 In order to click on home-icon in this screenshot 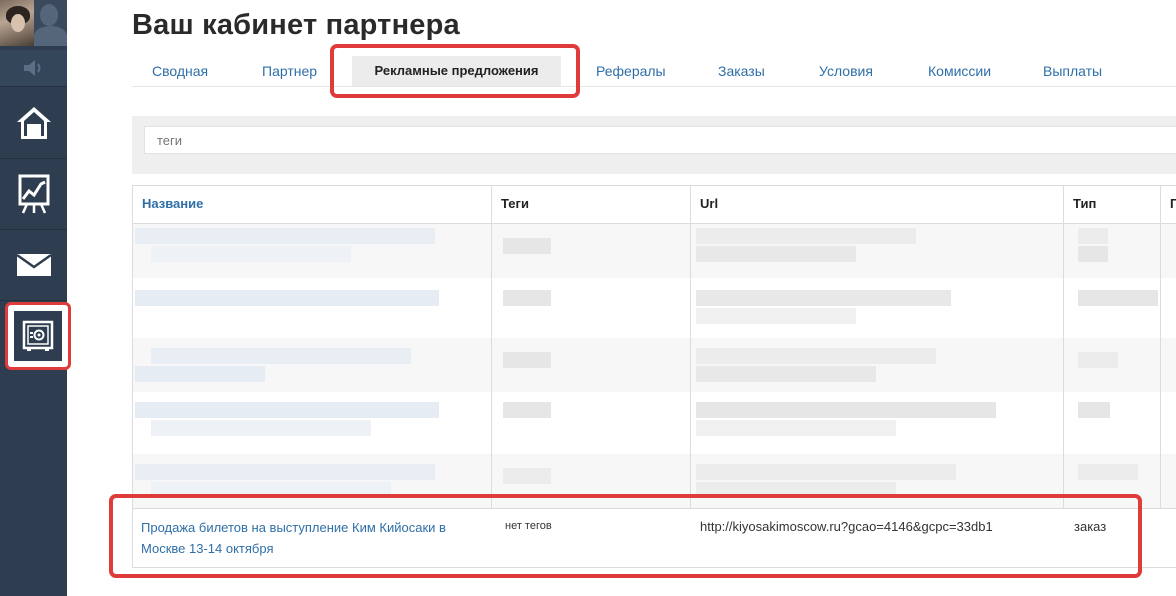, I will do `click(33, 123)`.